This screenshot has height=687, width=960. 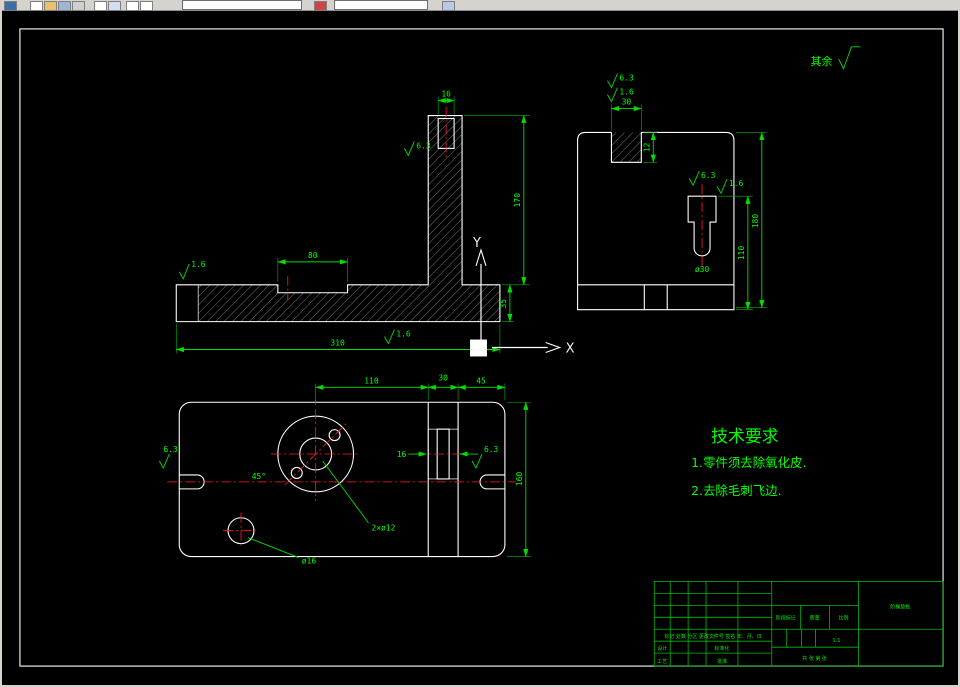 What do you see at coordinates (836, 58) in the screenshot?
I see `surface-note: 其余` at bounding box center [836, 58].